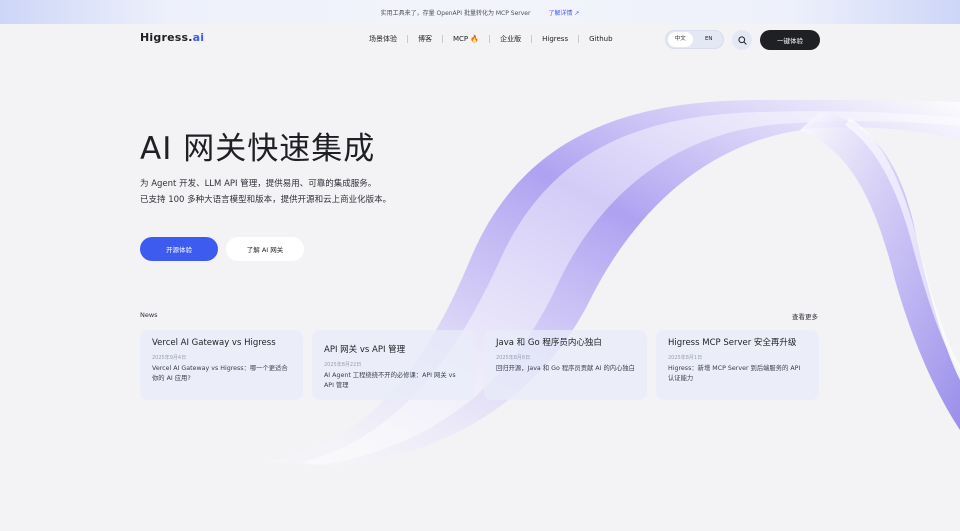 The image size is (960, 531). What do you see at coordinates (510, 39) in the screenshot?
I see `nav-item-enterprise: 企业版` at bounding box center [510, 39].